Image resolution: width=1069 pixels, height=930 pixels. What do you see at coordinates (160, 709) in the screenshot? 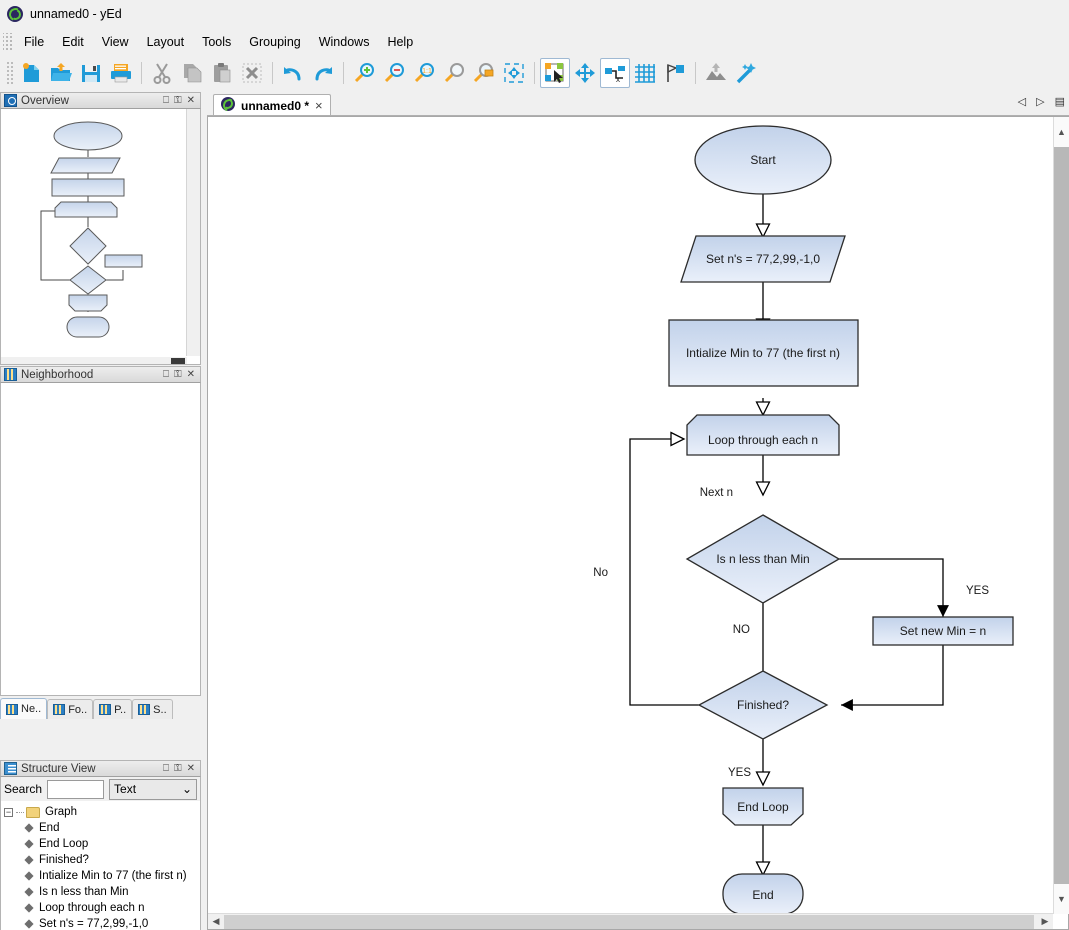
I see `tab-successors-label: S..` at bounding box center [160, 709].